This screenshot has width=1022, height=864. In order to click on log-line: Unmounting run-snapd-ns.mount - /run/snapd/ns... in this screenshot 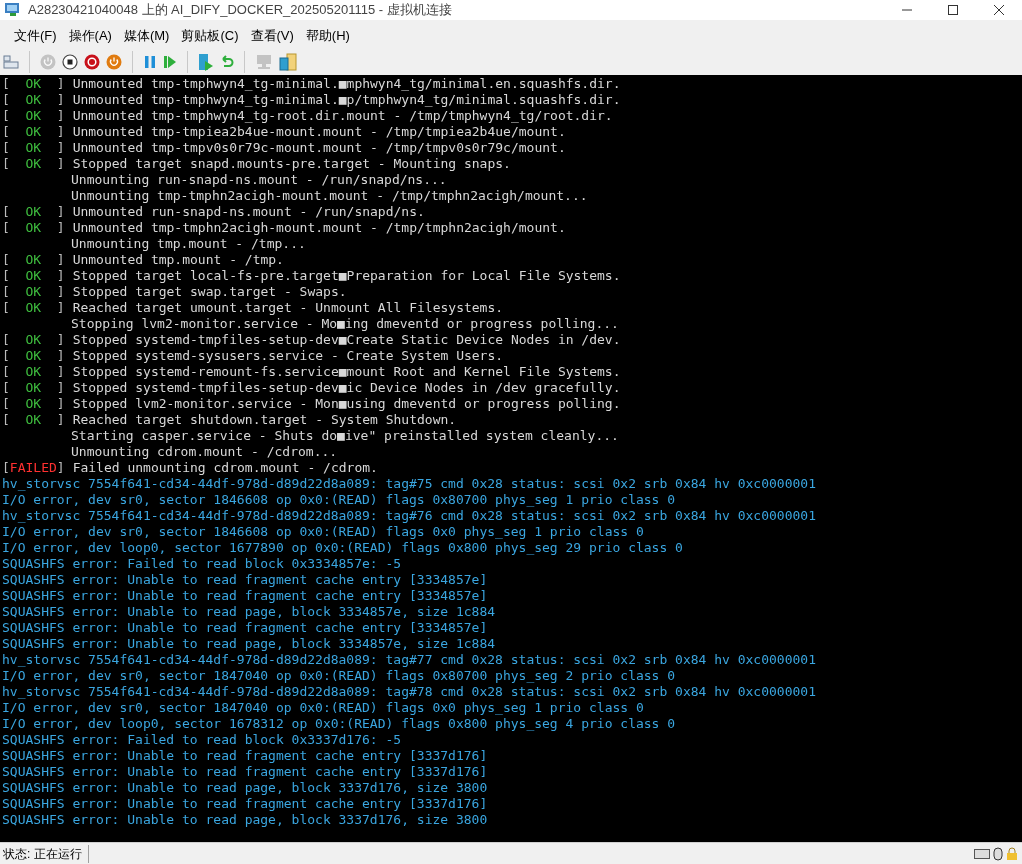, I will do `click(259, 180)`.